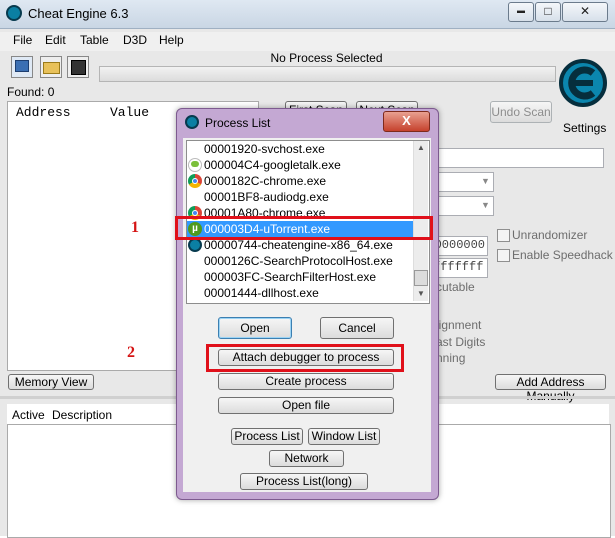  I want to click on stop-address-value: fffffff, so click(458, 267).